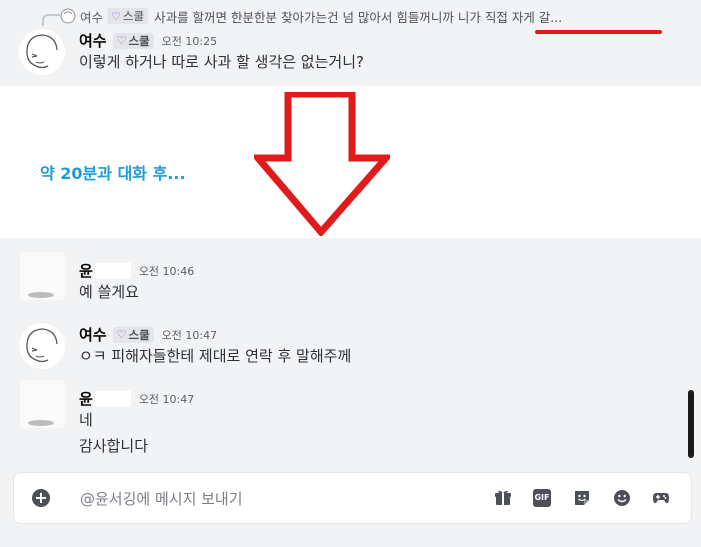  I want to click on message-text: 예 쓸게요, so click(109, 292).